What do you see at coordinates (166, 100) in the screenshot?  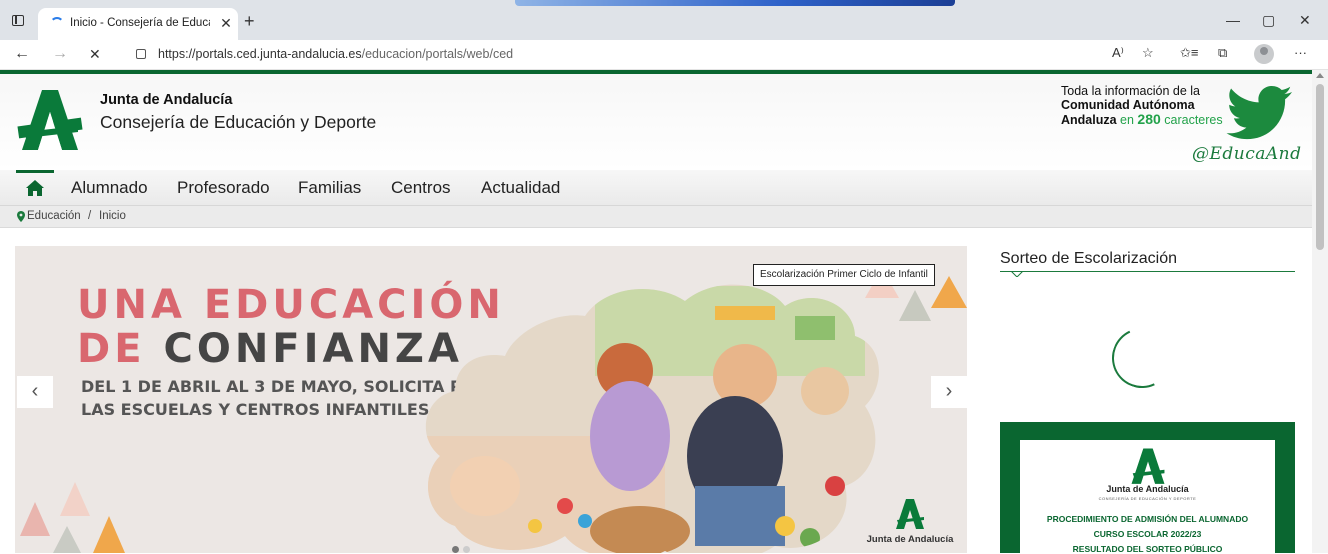 I see `org-name: Junta de Andalucía` at bounding box center [166, 100].